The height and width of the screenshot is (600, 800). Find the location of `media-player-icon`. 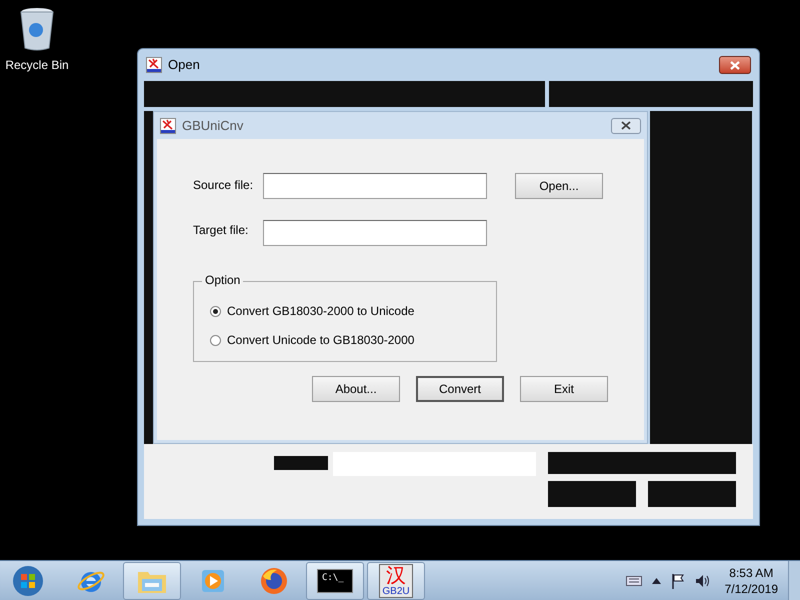

media-player-icon is located at coordinates (213, 581).